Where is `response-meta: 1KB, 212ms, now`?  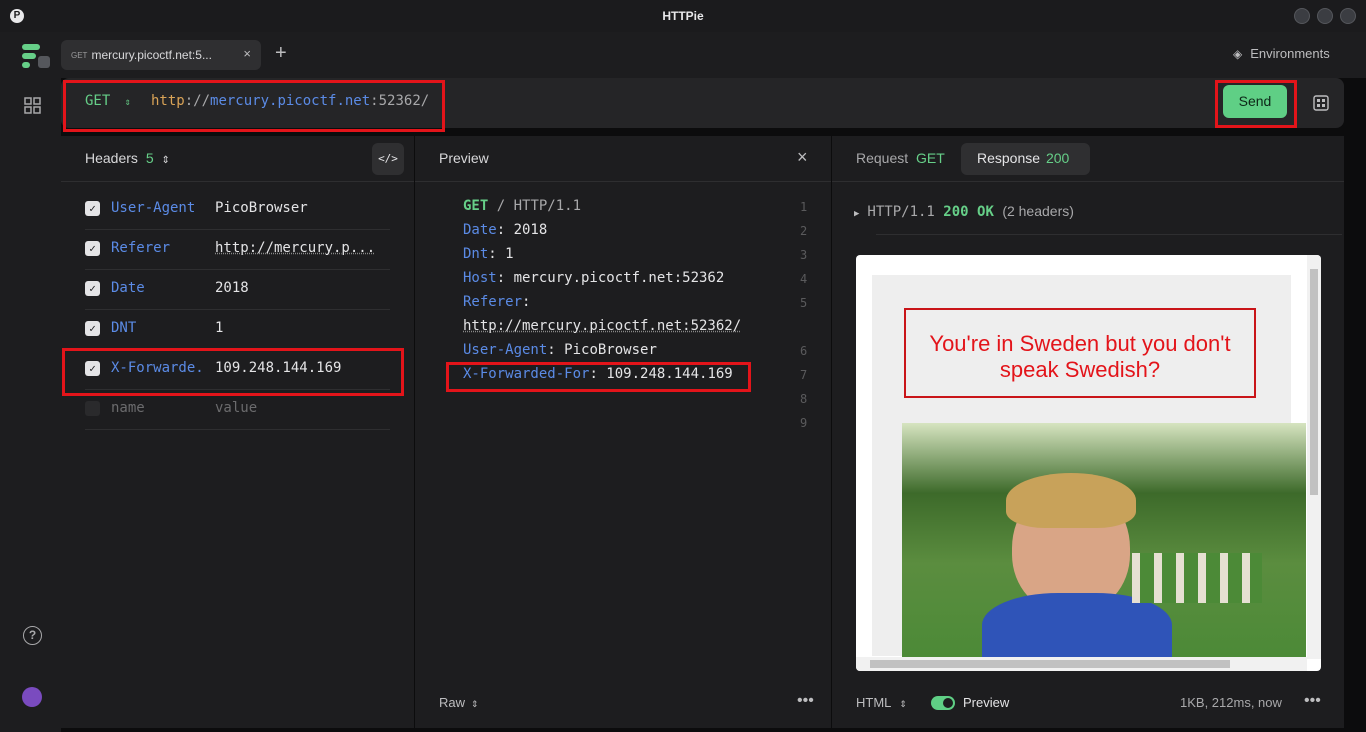
response-meta: 1KB, 212ms, now is located at coordinates (1231, 702).